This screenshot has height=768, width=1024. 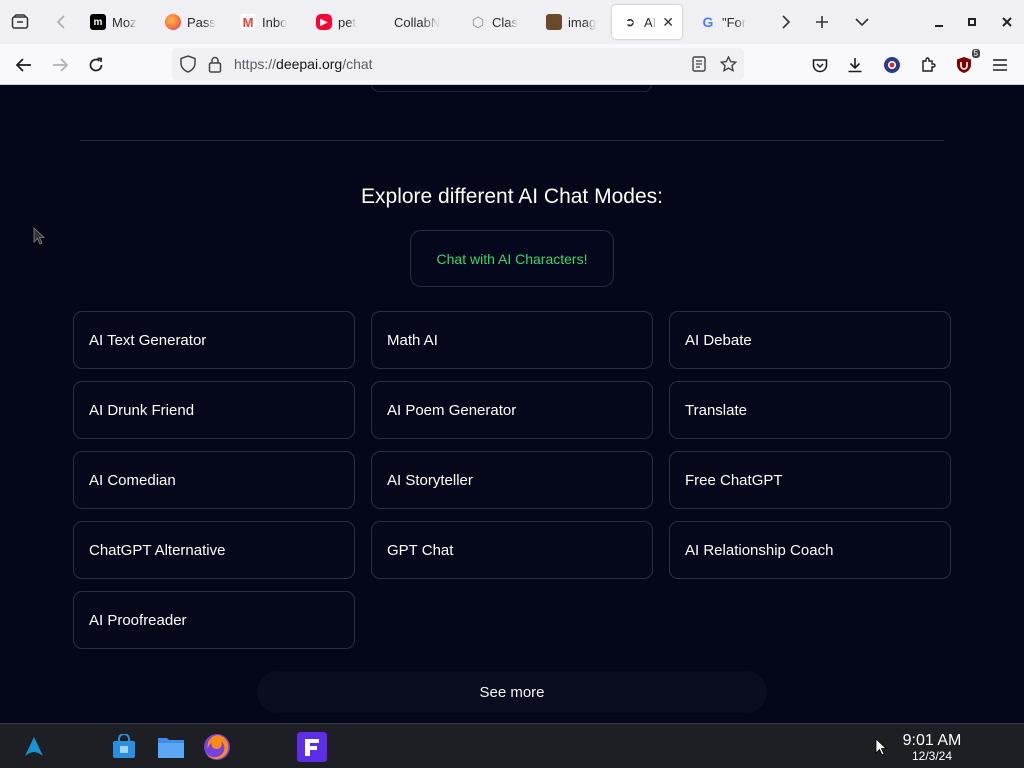 What do you see at coordinates (972, 22) in the screenshot?
I see `maximize-icon` at bounding box center [972, 22].